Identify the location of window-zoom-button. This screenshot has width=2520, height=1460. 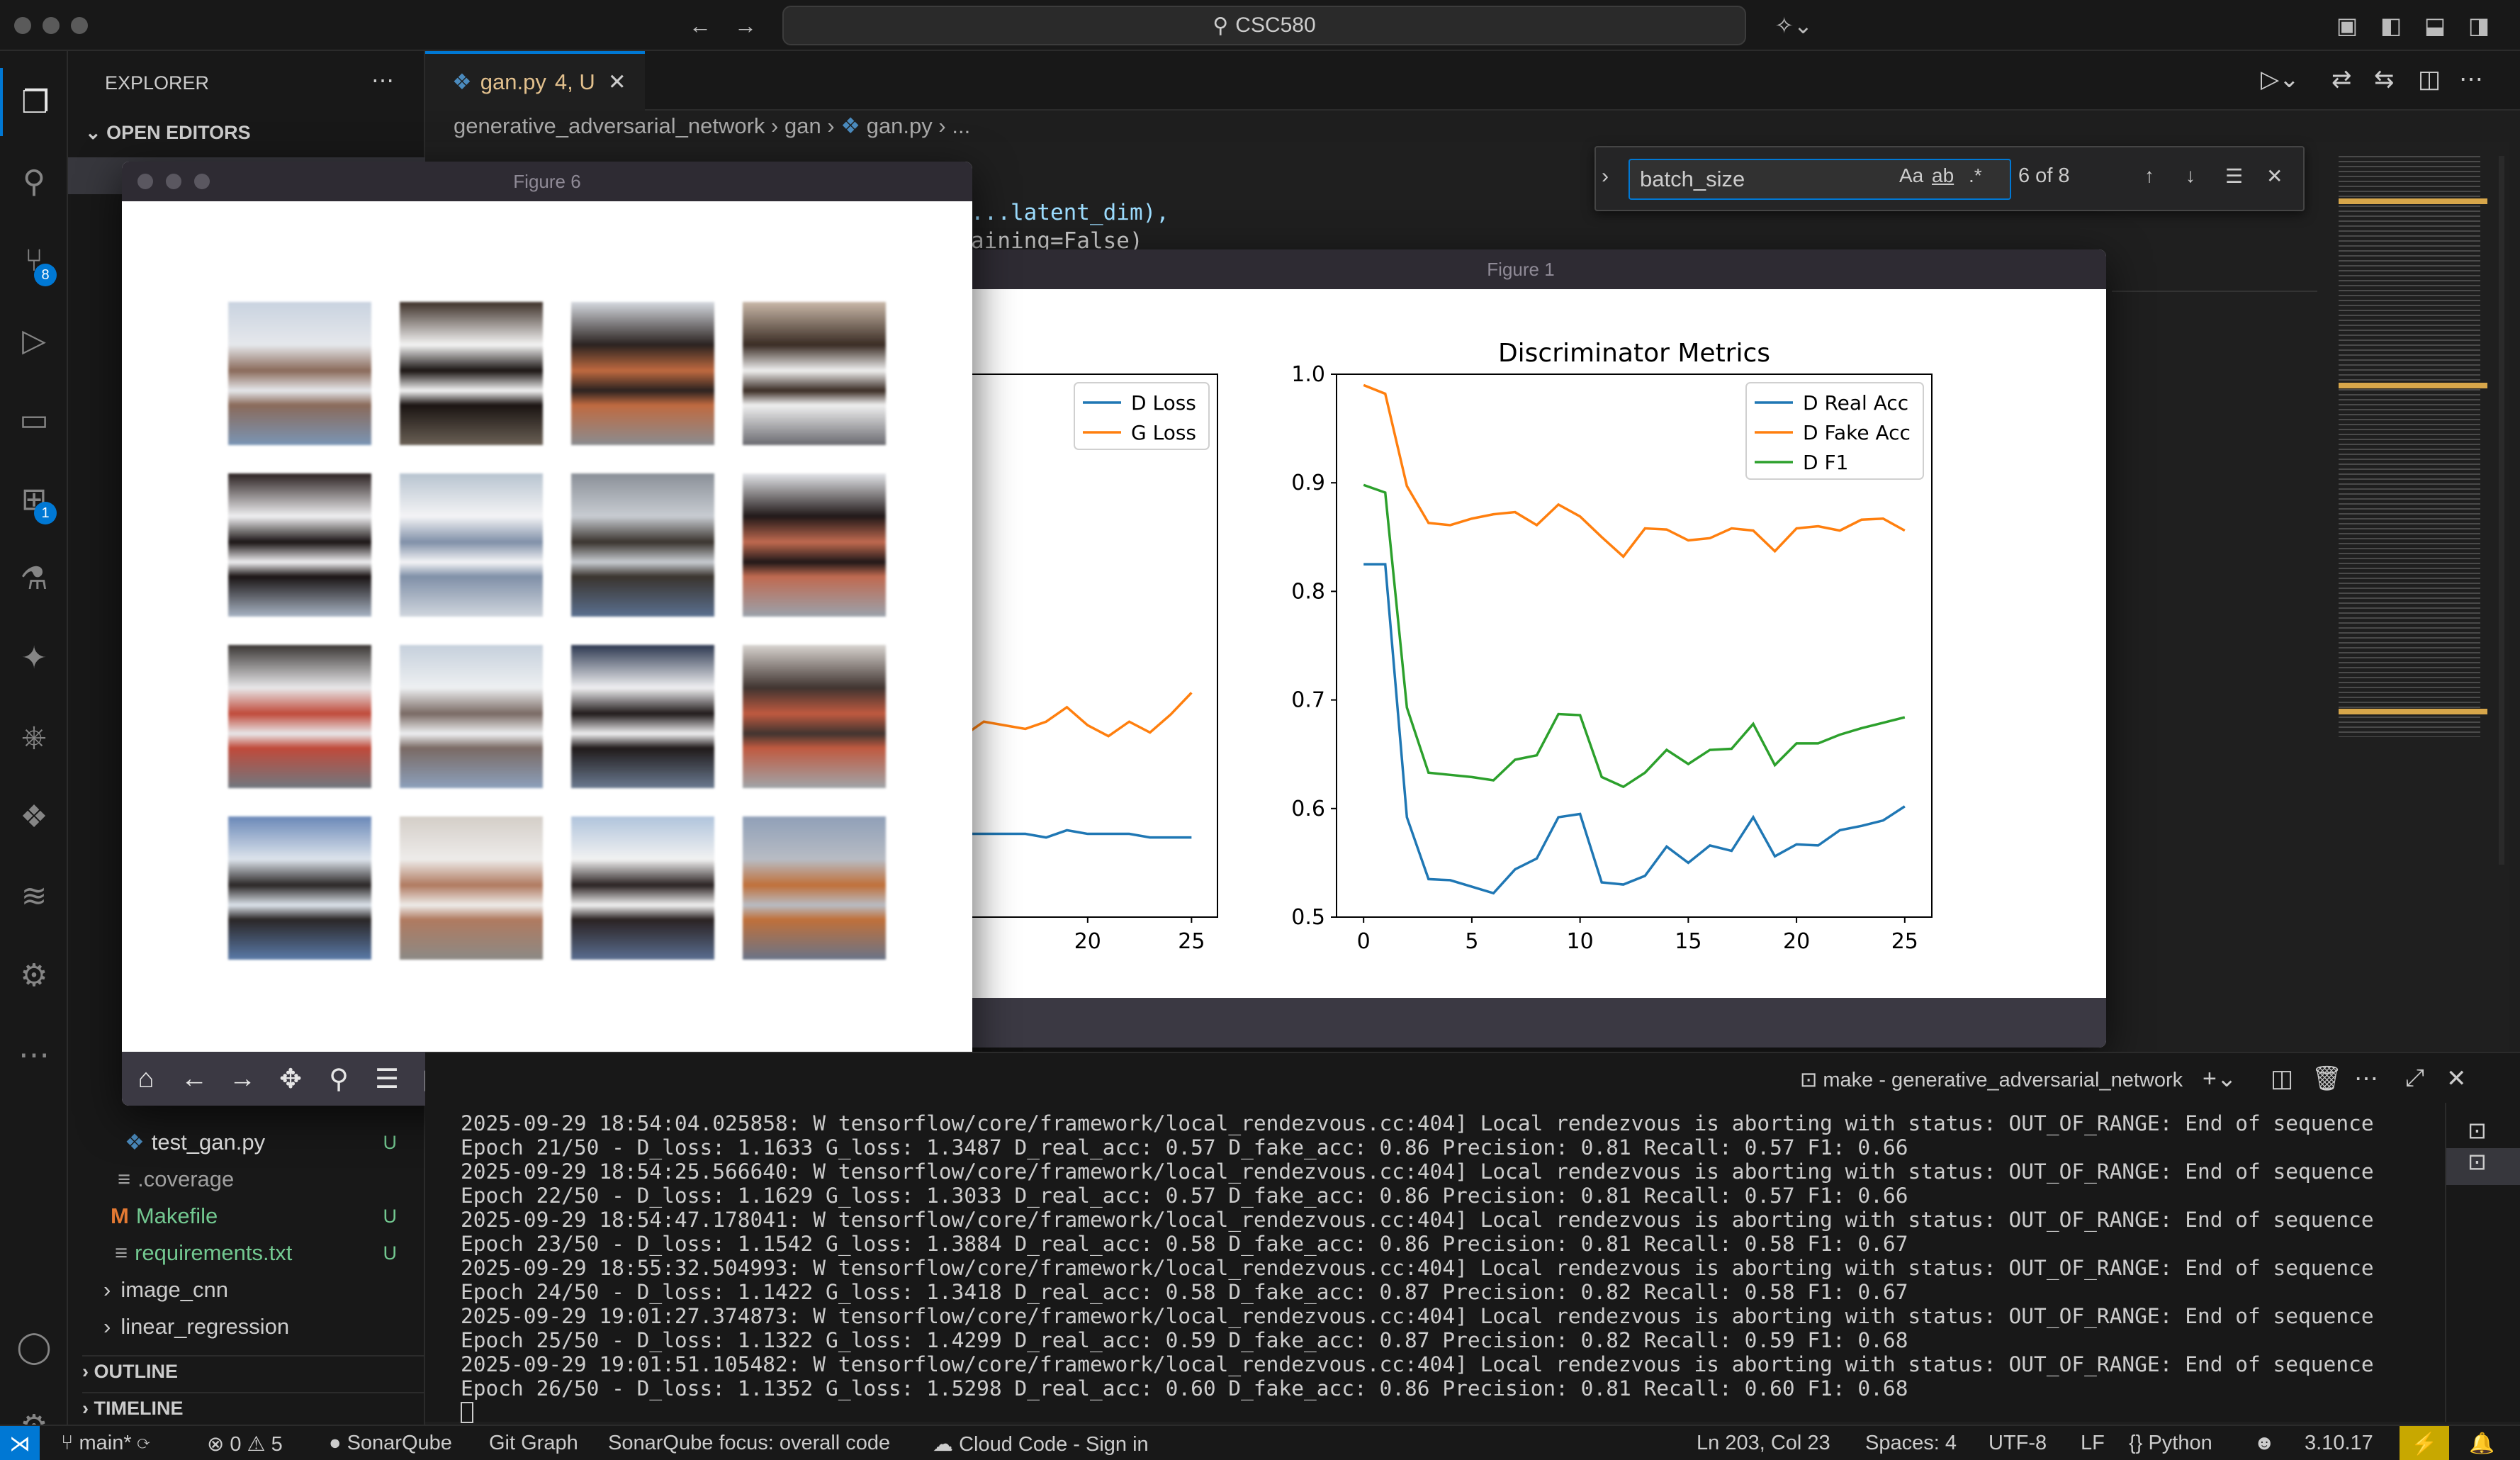
(79, 25).